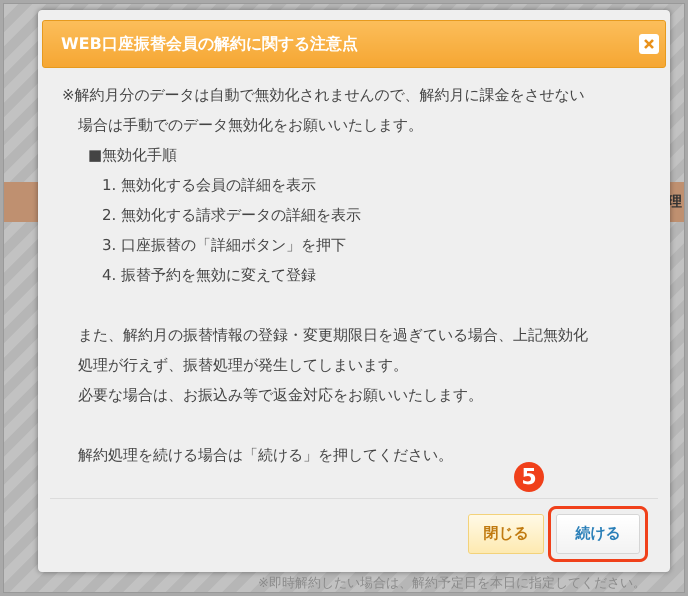  What do you see at coordinates (598, 534) in the screenshot?
I see `continue-button: 続ける` at bounding box center [598, 534].